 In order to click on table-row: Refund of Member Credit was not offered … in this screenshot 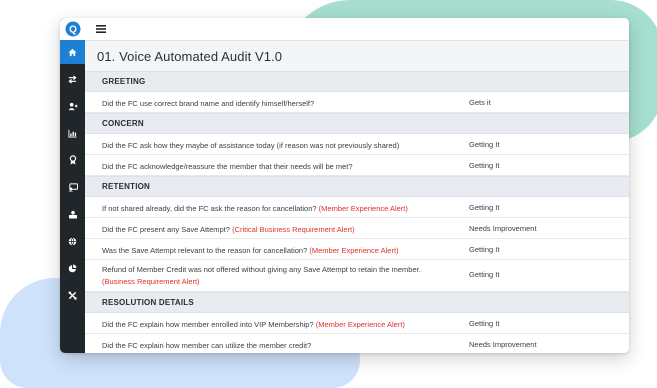, I will do `click(357, 276)`.